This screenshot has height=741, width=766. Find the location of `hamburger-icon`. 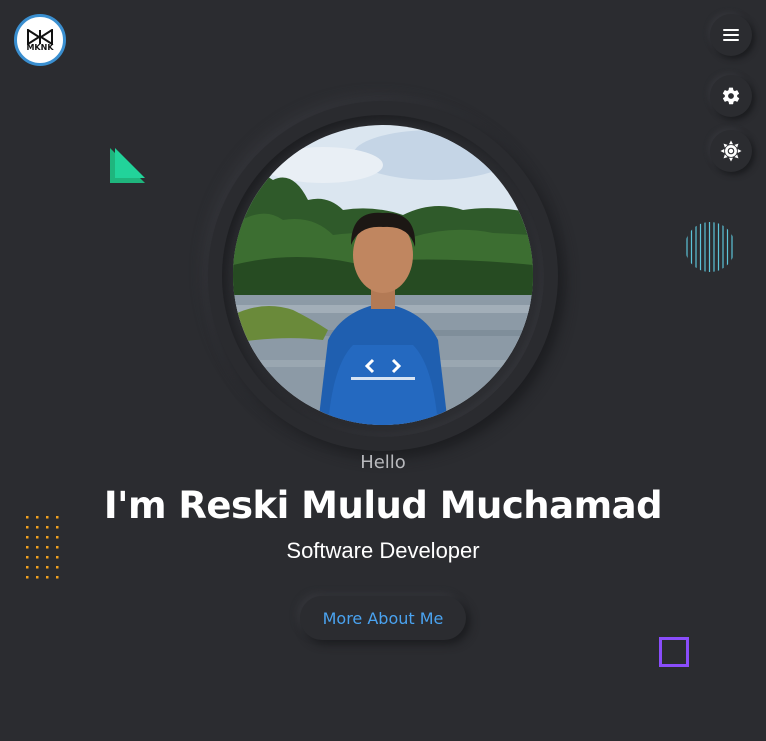

hamburger-icon is located at coordinates (731, 35).